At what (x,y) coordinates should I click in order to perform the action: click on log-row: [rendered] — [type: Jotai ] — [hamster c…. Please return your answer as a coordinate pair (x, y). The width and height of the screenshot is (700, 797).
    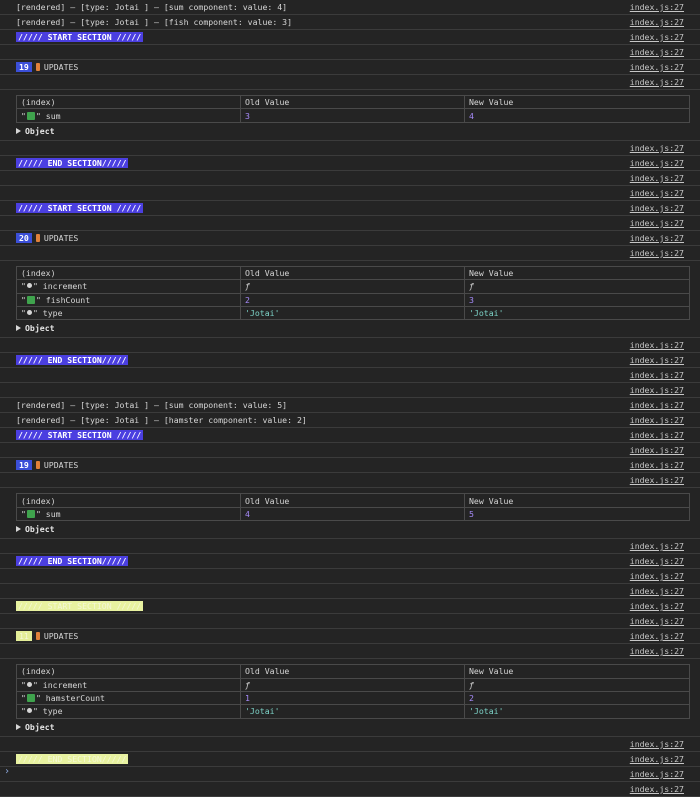
    Looking at the image, I should click on (350, 421).